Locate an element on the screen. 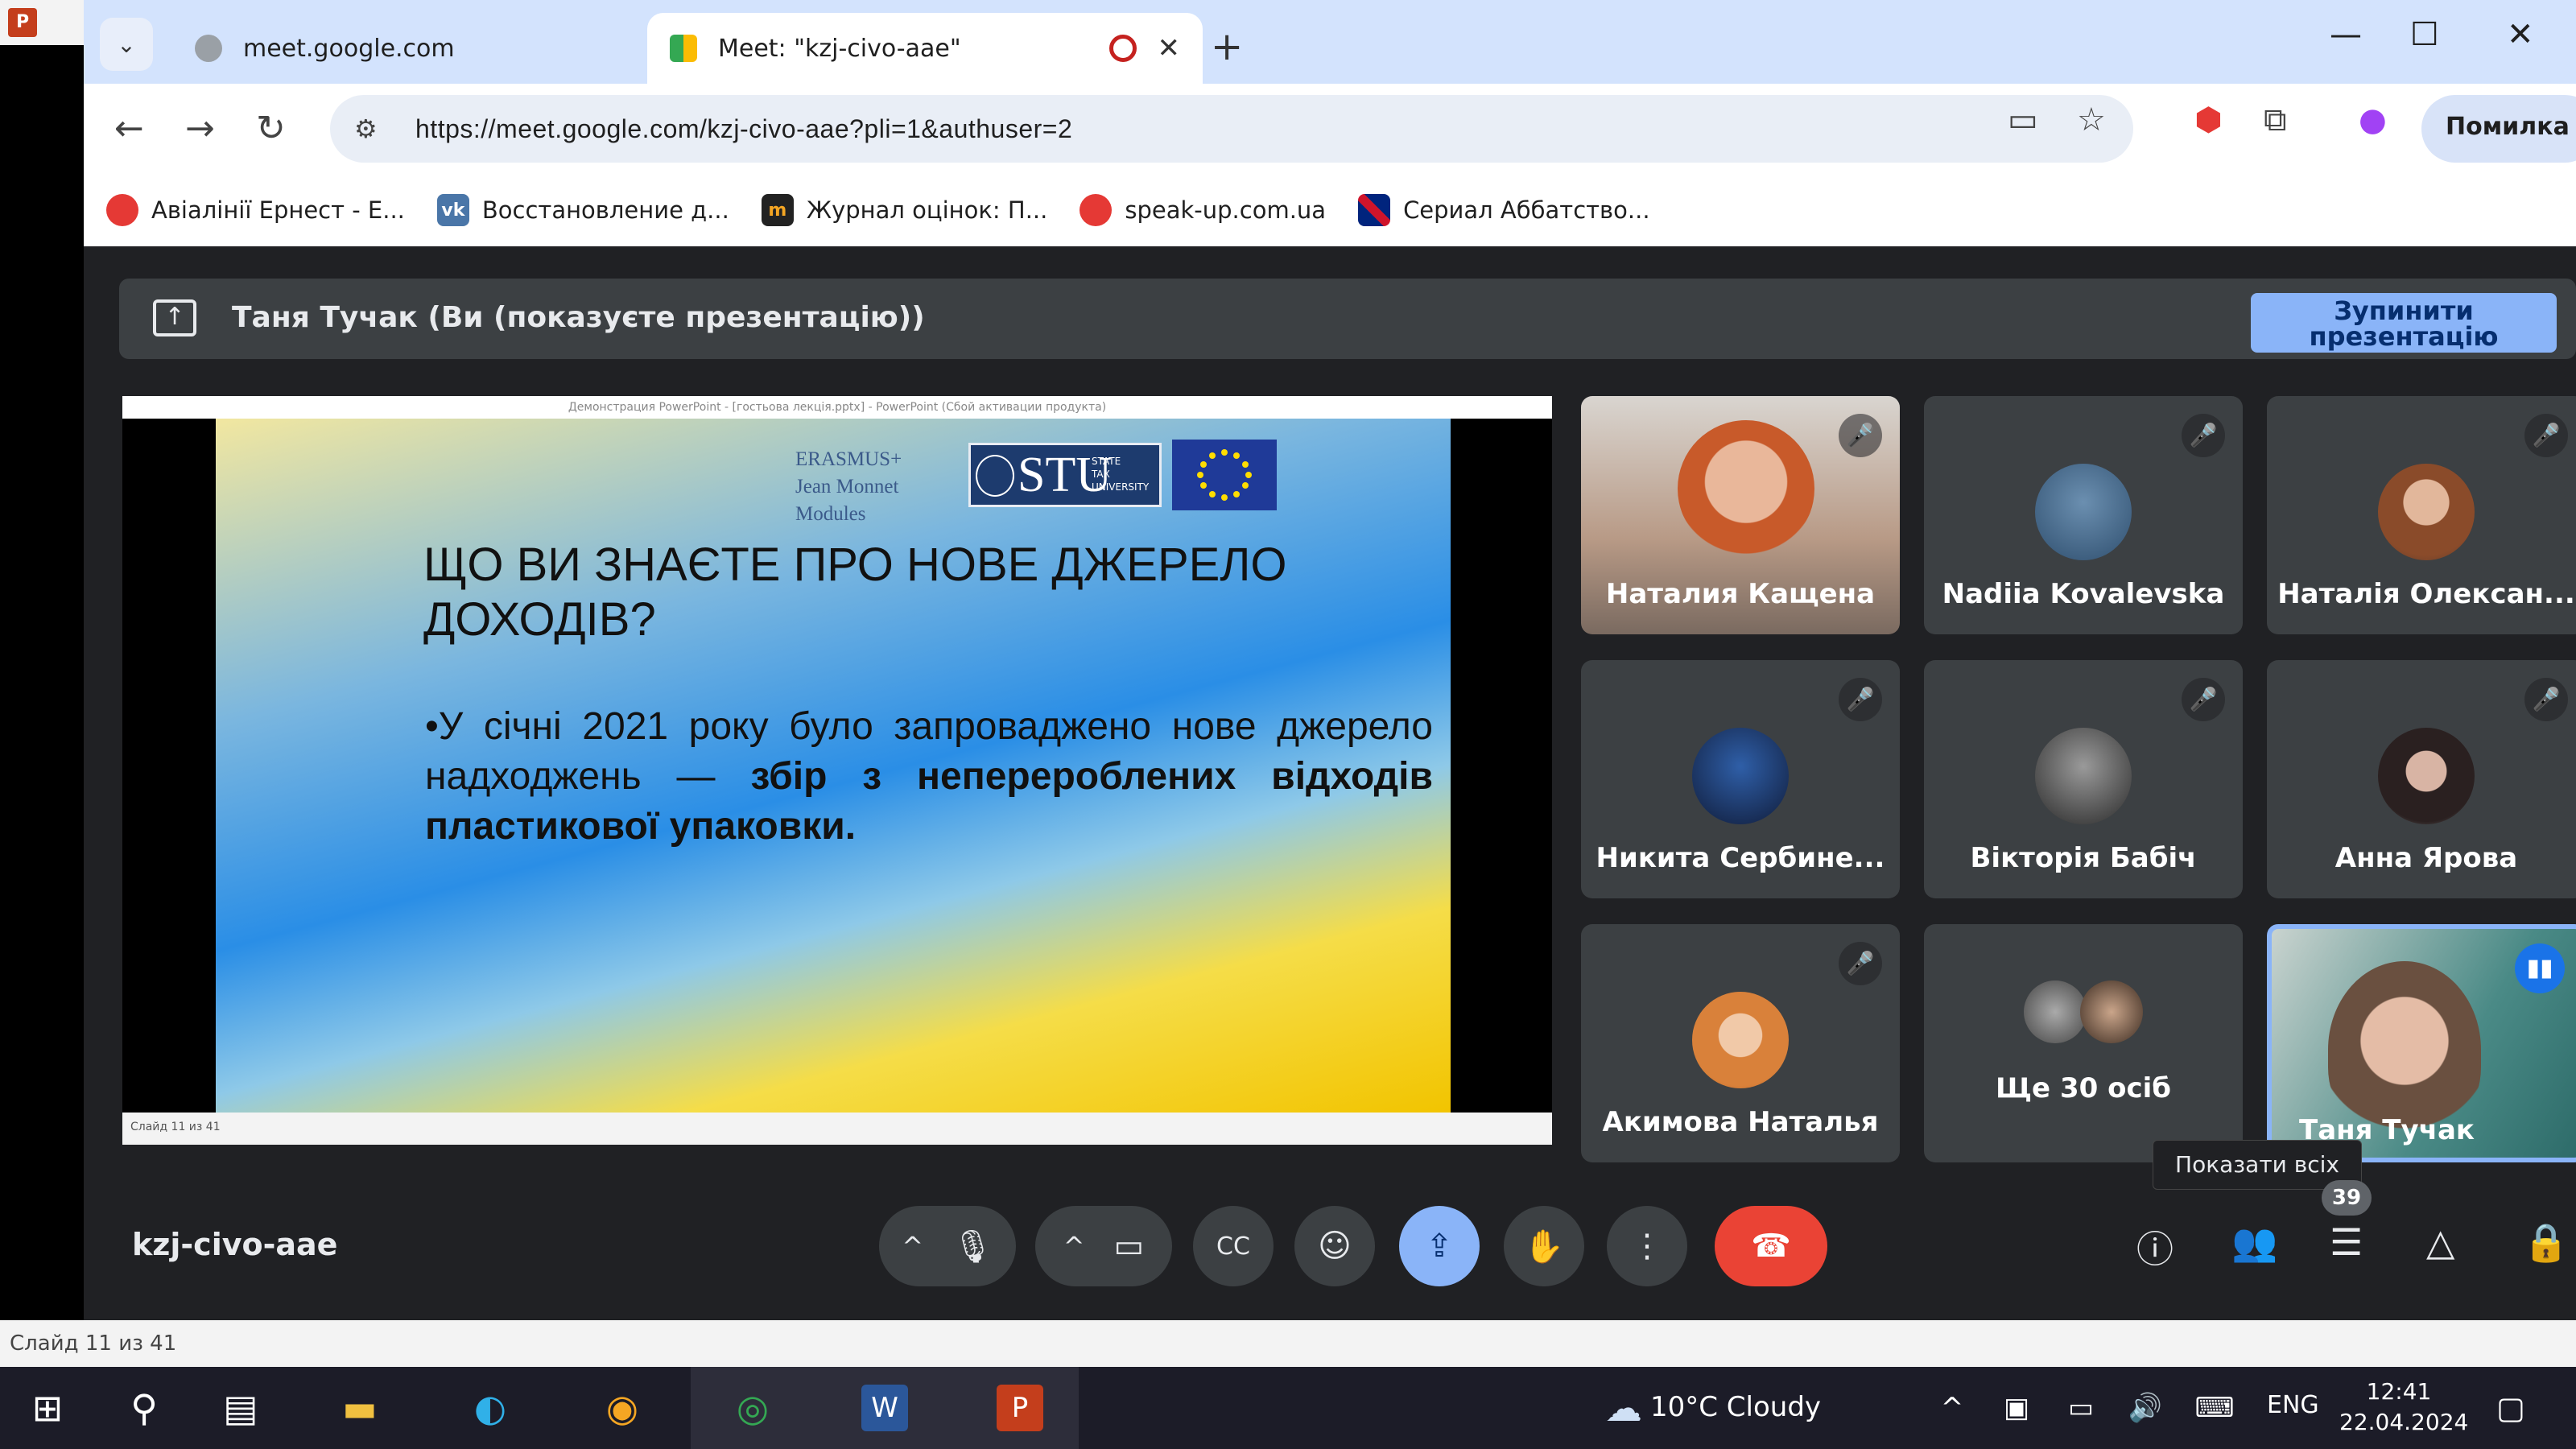 Image resolution: width=2576 pixels, height=1449 pixels. keyboard-icon: ⌨ is located at coordinates (2214, 1408).